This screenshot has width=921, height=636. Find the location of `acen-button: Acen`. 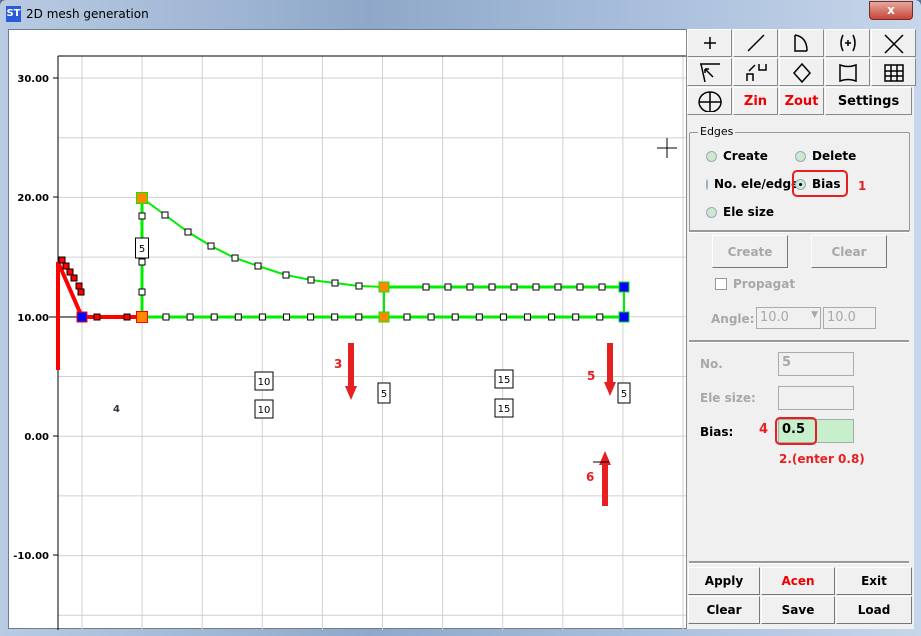

acen-button: Acen is located at coordinates (798, 581).